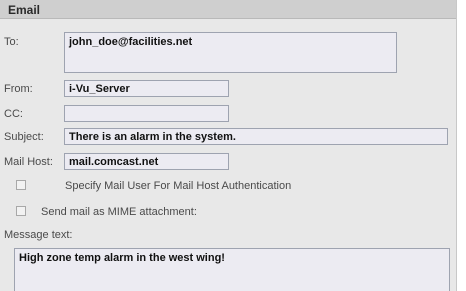  What do you see at coordinates (28, 162) in the screenshot?
I see `mail-host-label: Mail Host:` at bounding box center [28, 162].